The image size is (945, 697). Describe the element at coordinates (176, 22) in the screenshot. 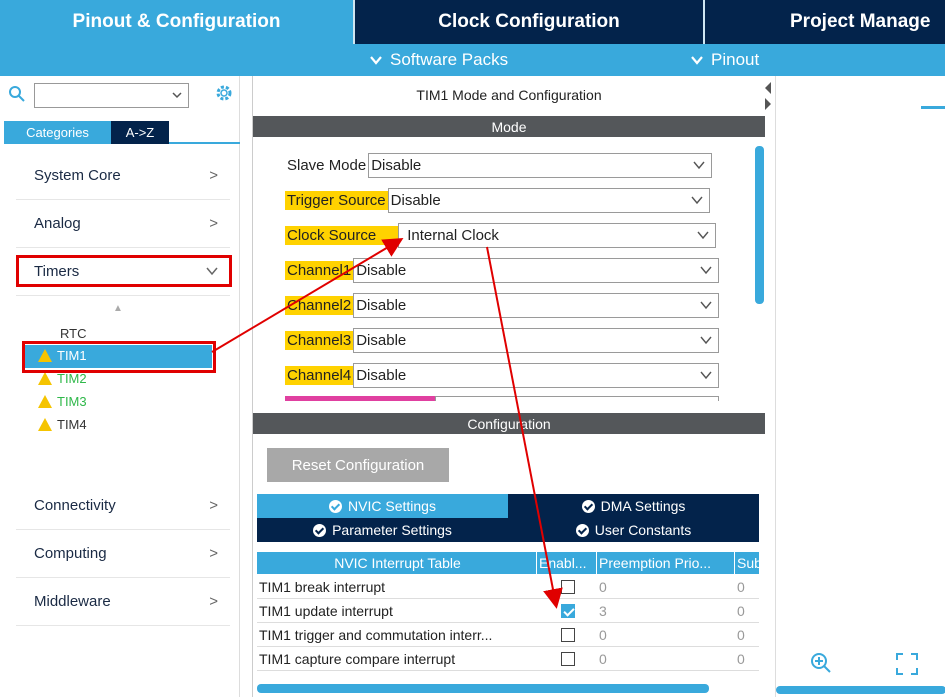

I see `tab-pinout-configuration: Pinout & Configuration` at that location.